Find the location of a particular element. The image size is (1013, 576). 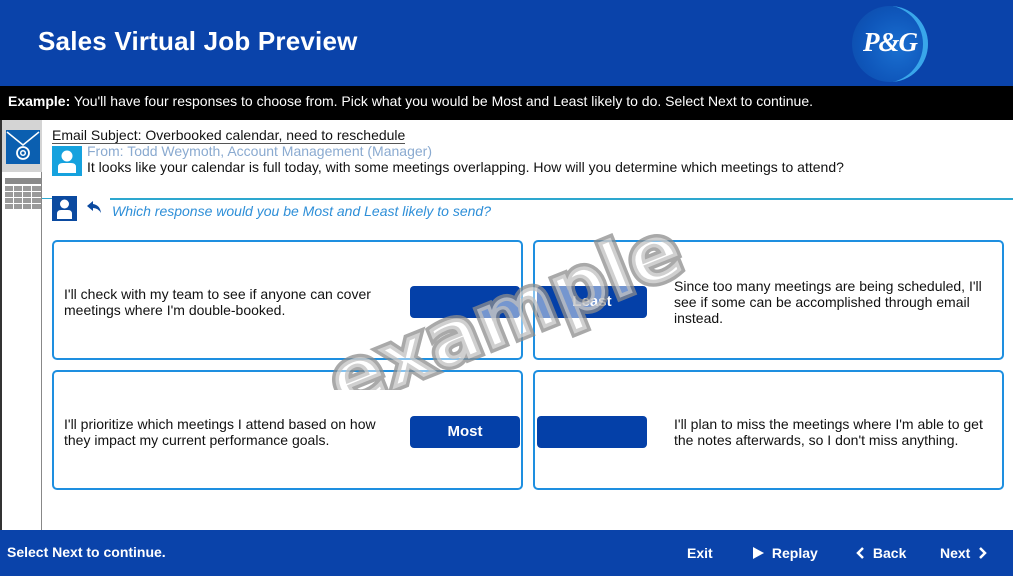

play-icon is located at coordinates (758, 553).